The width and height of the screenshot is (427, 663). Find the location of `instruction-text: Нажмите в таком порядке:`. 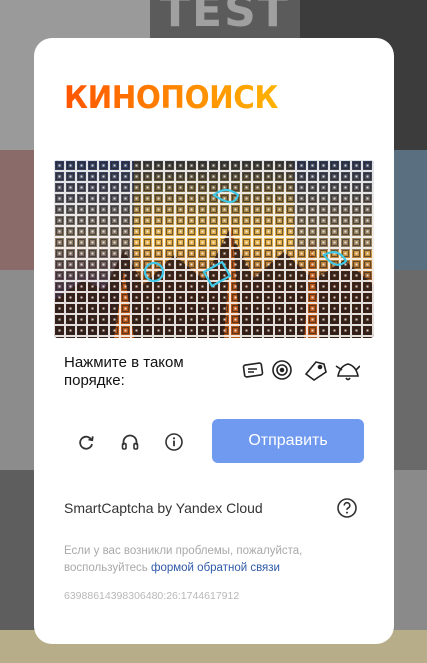

instruction-text: Нажмите в таком порядке: is located at coordinates (124, 371).